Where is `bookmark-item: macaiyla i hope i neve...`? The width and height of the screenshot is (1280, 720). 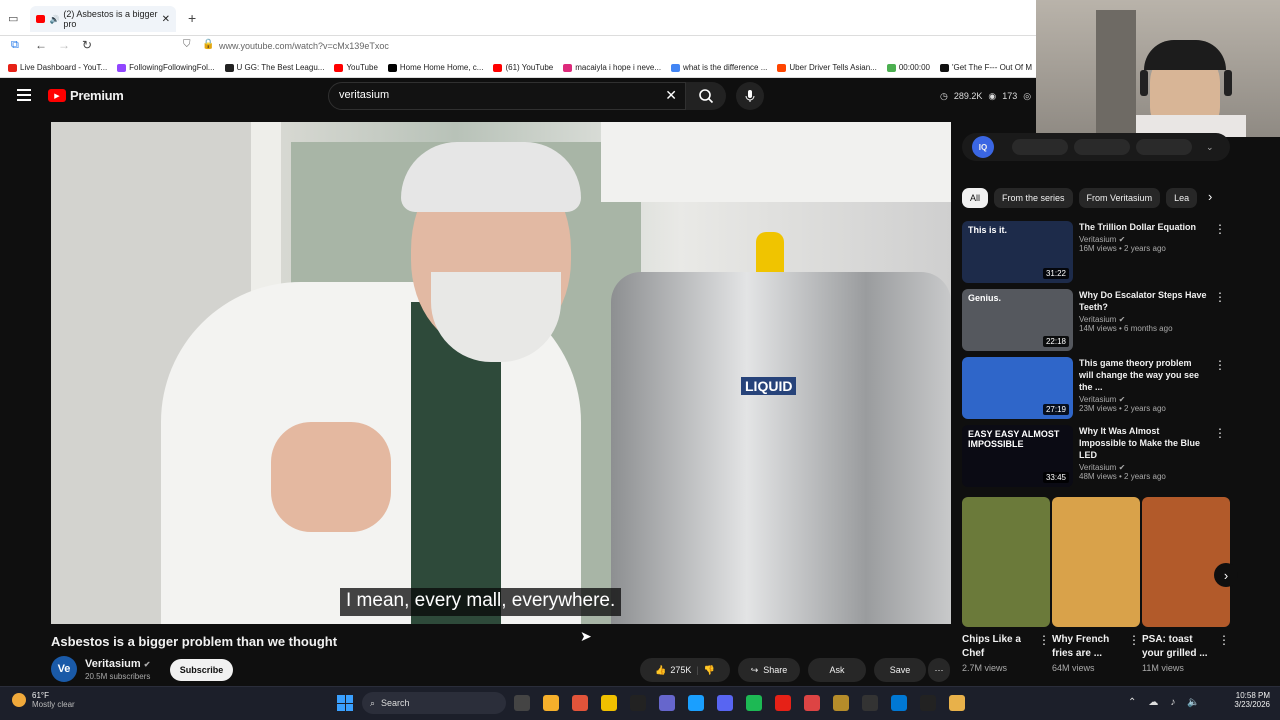 bookmark-item: macaiyla i hope i neve... is located at coordinates (612, 67).